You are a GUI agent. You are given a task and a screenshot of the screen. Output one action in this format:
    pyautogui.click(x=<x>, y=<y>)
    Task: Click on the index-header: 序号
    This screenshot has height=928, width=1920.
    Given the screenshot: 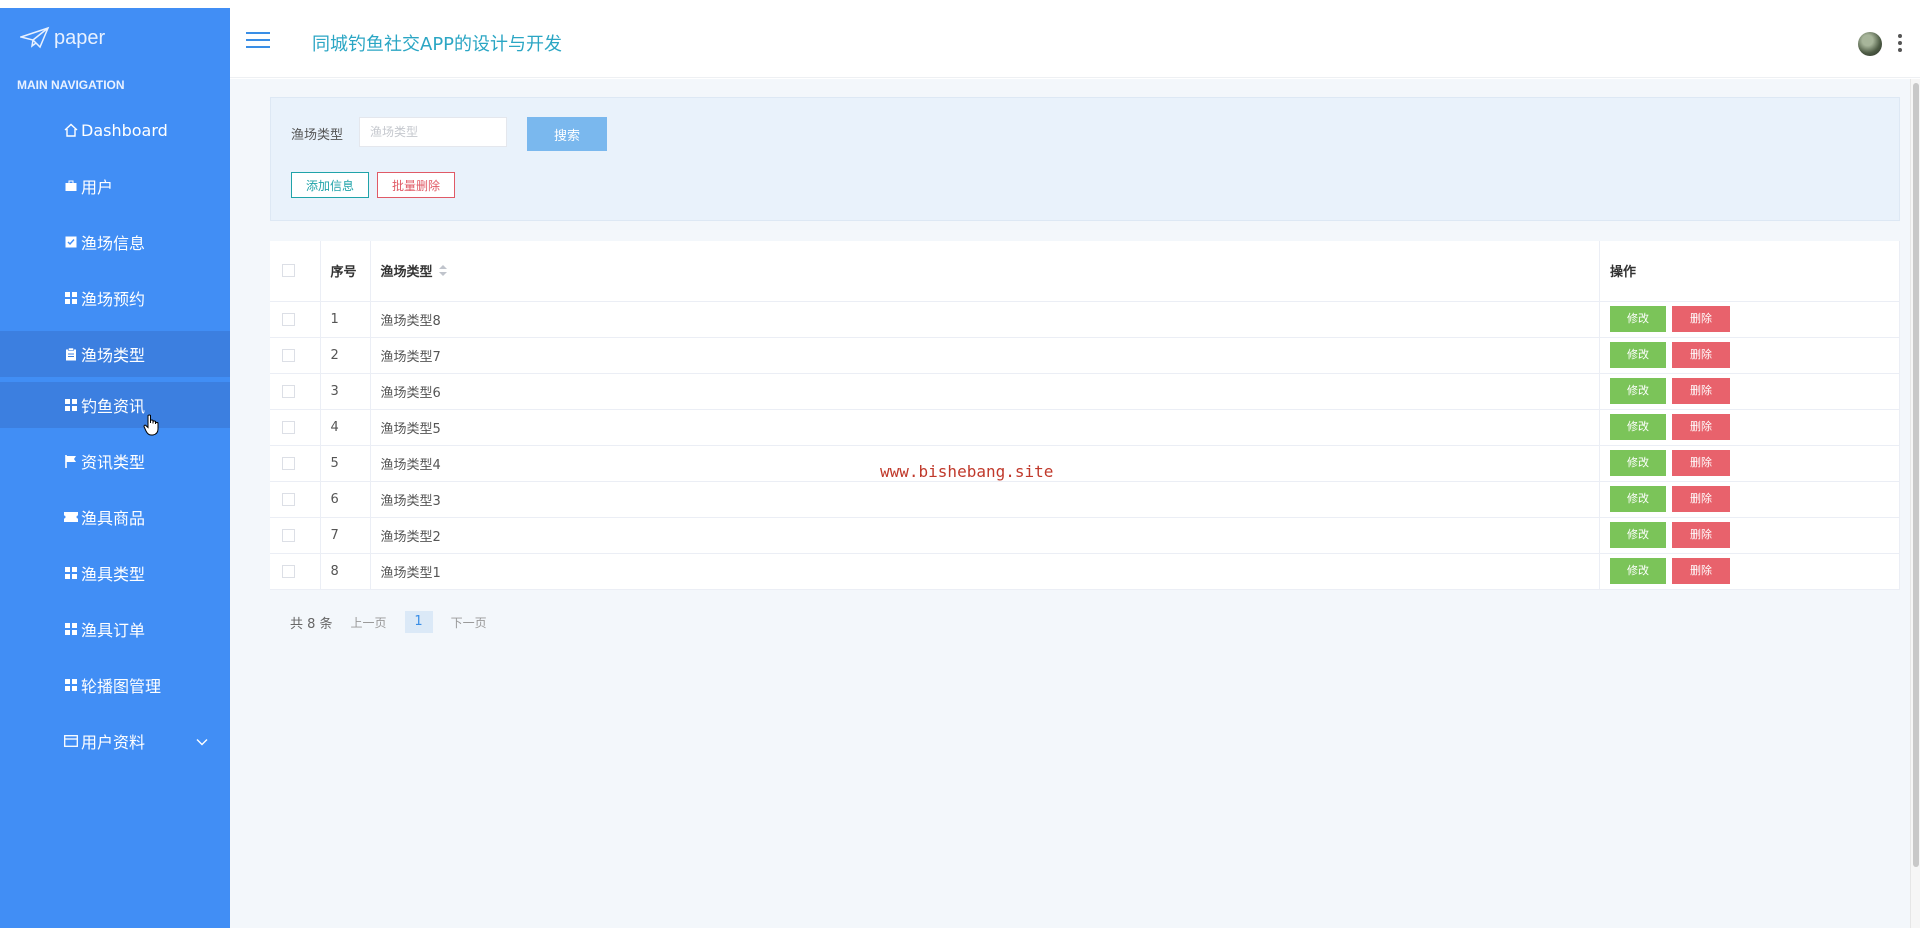 What is the action you would take?
    pyautogui.click(x=345, y=271)
    